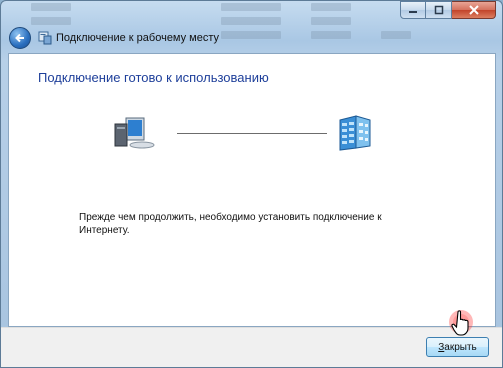 The image size is (503, 368). I want to click on close-icon, so click(473, 10).